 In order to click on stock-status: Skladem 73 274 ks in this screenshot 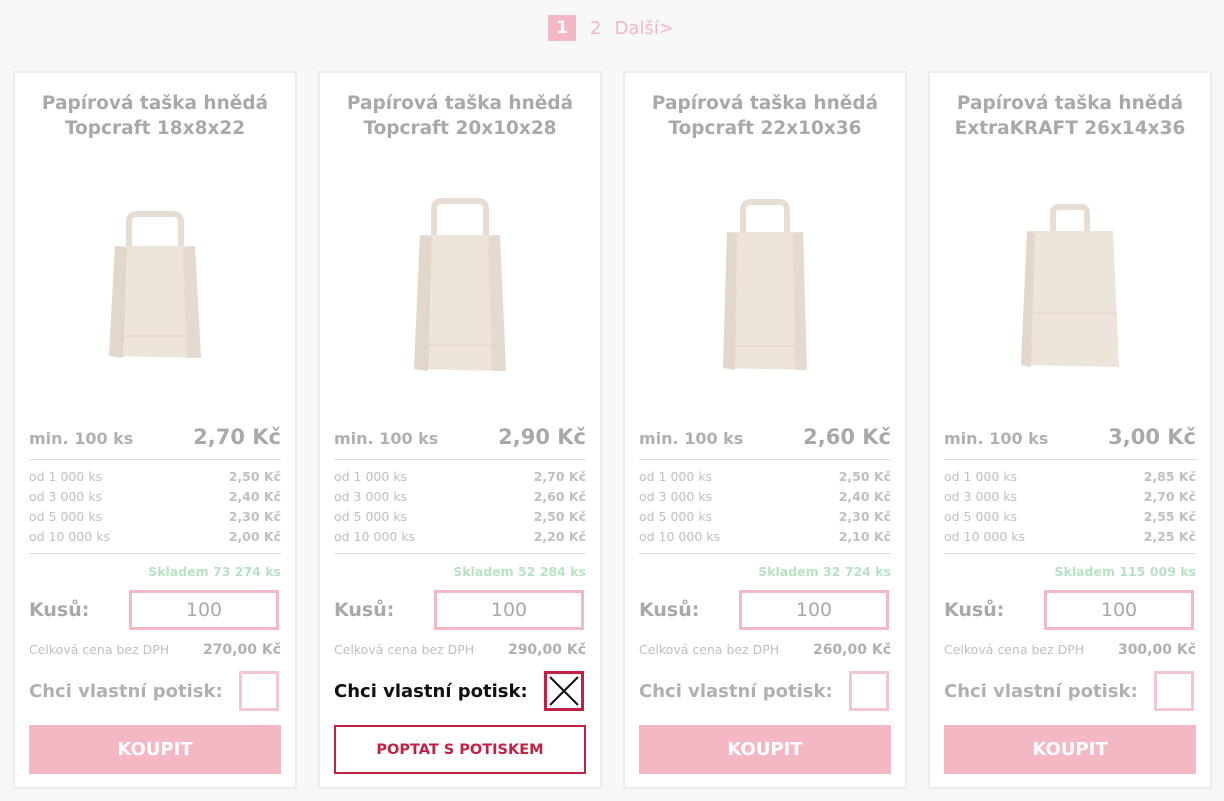, I will do `click(214, 571)`.